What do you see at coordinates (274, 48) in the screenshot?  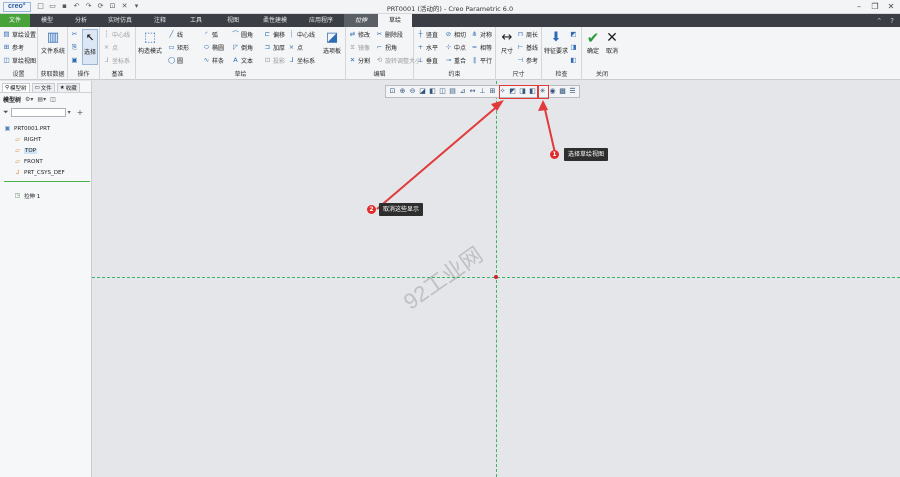 I see `thicken-button: ⊐ 加厚` at bounding box center [274, 48].